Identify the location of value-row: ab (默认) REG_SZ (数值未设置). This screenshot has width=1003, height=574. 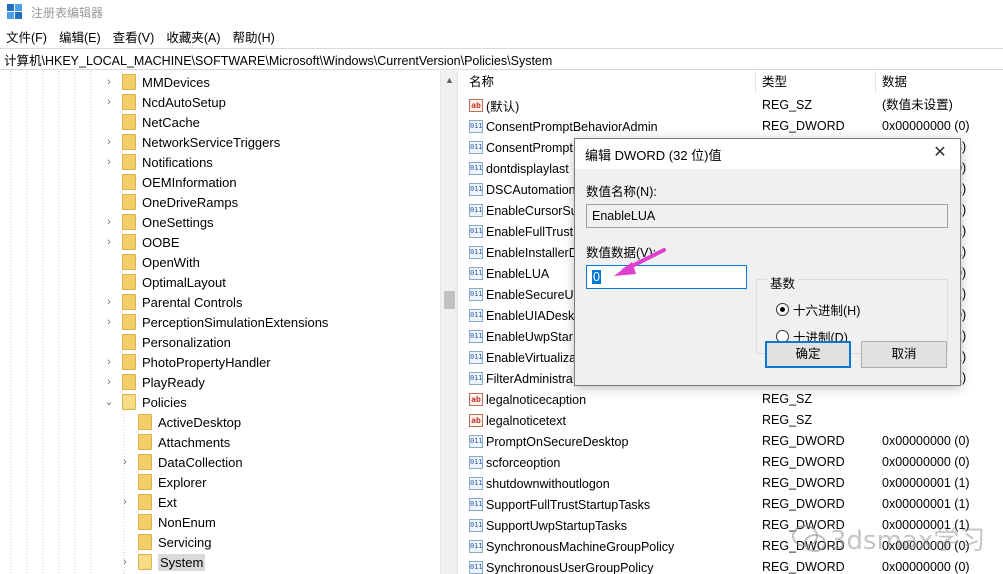
(733, 105).